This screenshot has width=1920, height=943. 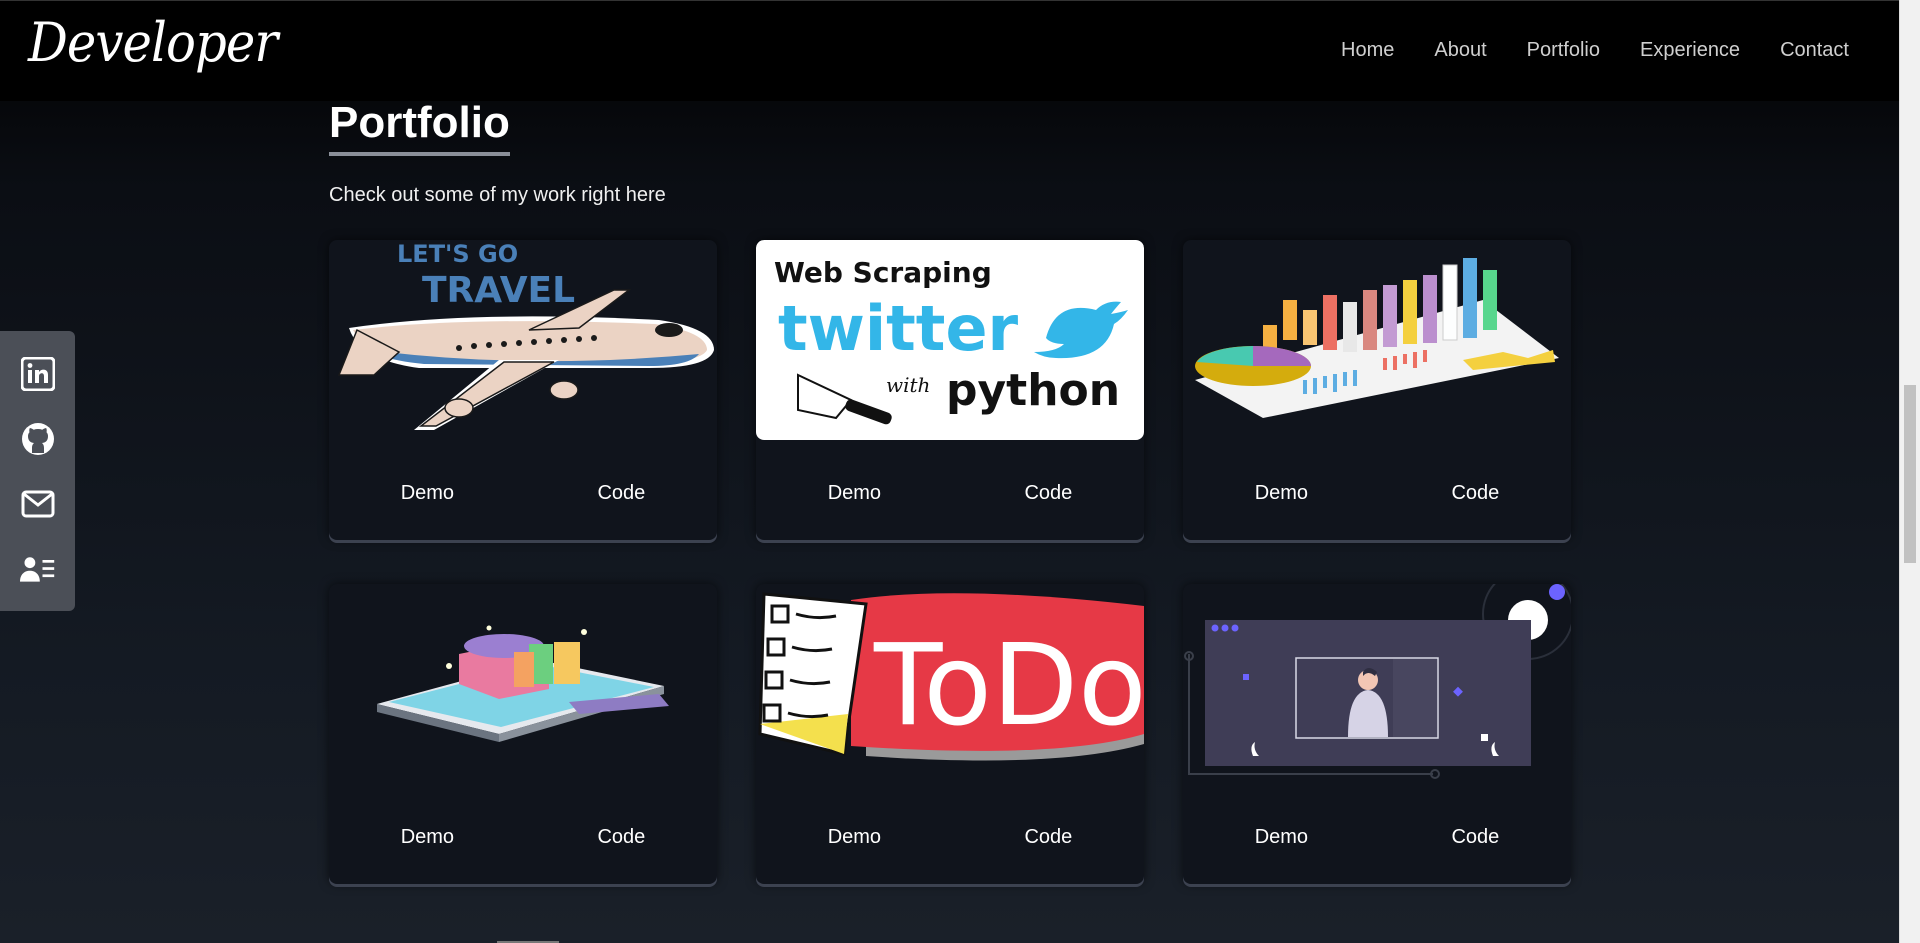 I want to click on scrollbar-thumb, so click(x=1910, y=474).